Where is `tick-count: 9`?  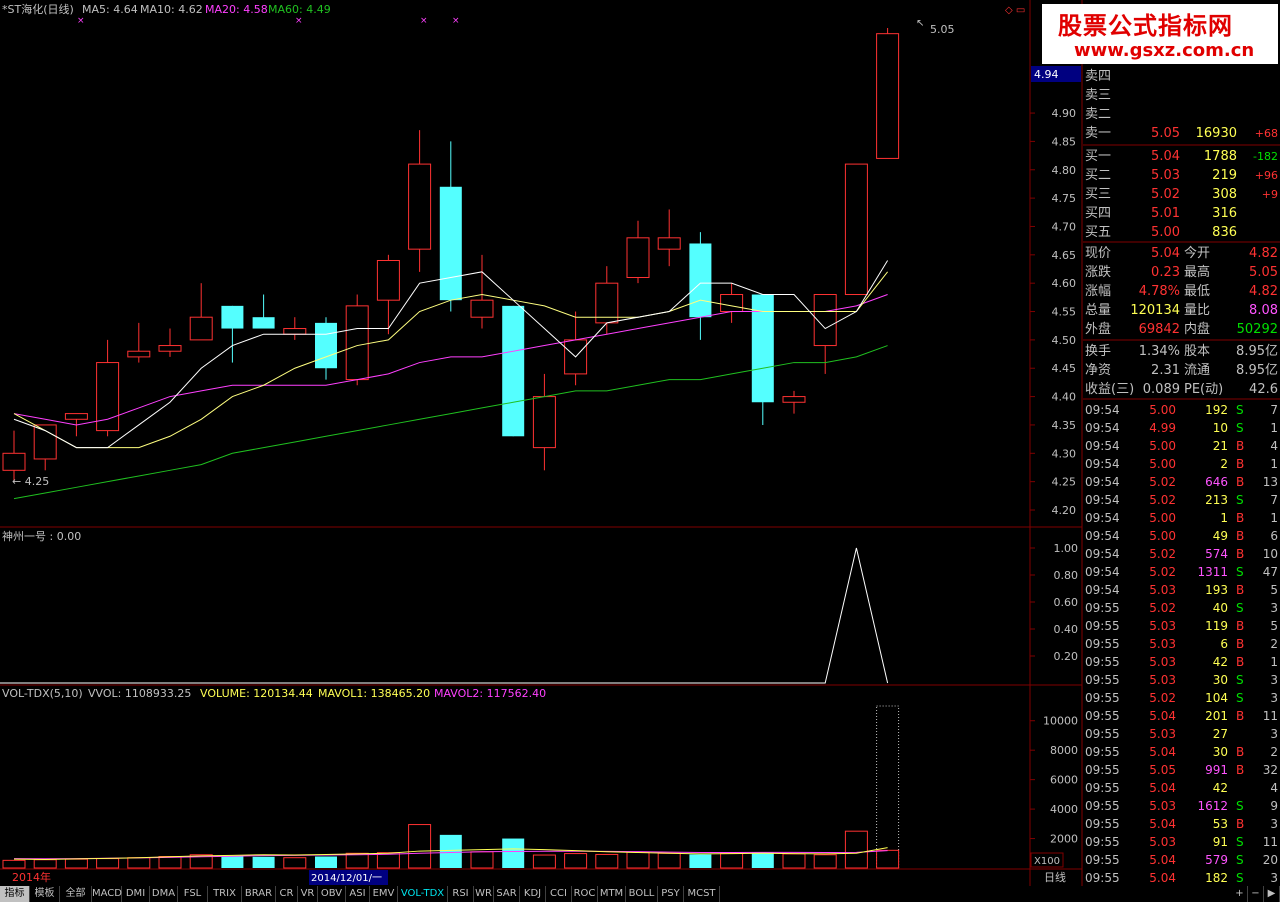
tick-count: 9 is located at coordinates (1274, 806).